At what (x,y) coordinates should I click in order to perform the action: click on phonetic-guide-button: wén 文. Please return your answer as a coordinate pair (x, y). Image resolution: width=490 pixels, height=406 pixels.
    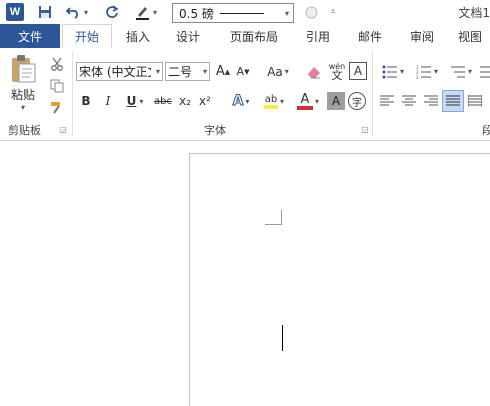
    Looking at the image, I should click on (337, 71).